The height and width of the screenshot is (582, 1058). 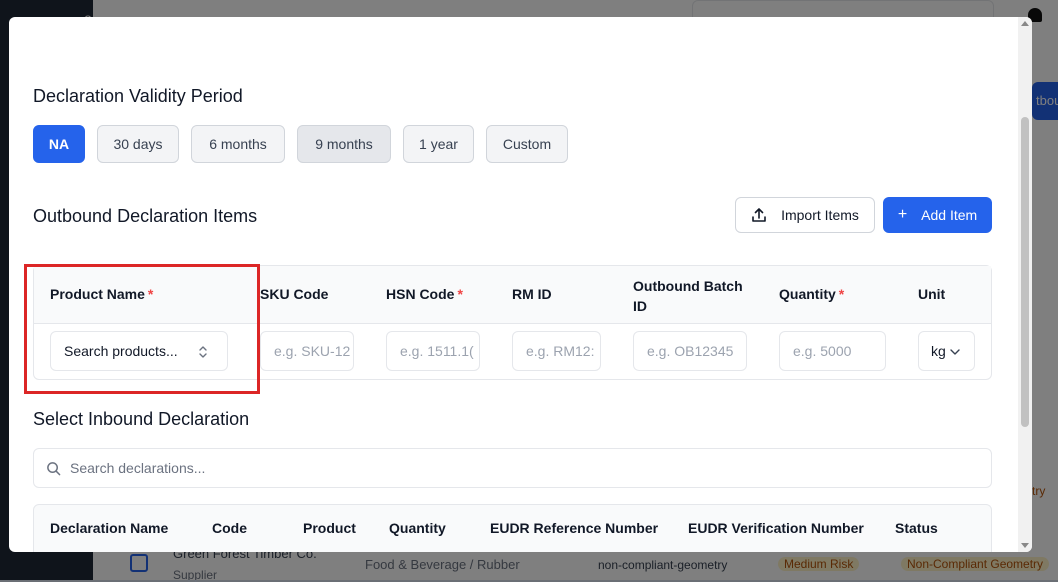 I want to click on column-hsn-code: HSN Code *, so click(x=424, y=294).